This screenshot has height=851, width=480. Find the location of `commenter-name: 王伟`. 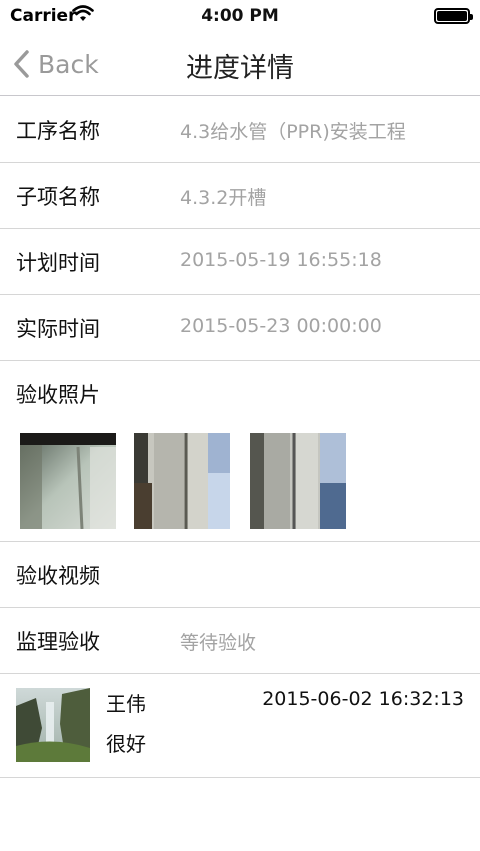

commenter-name: 王伟 is located at coordinates (126, 704).